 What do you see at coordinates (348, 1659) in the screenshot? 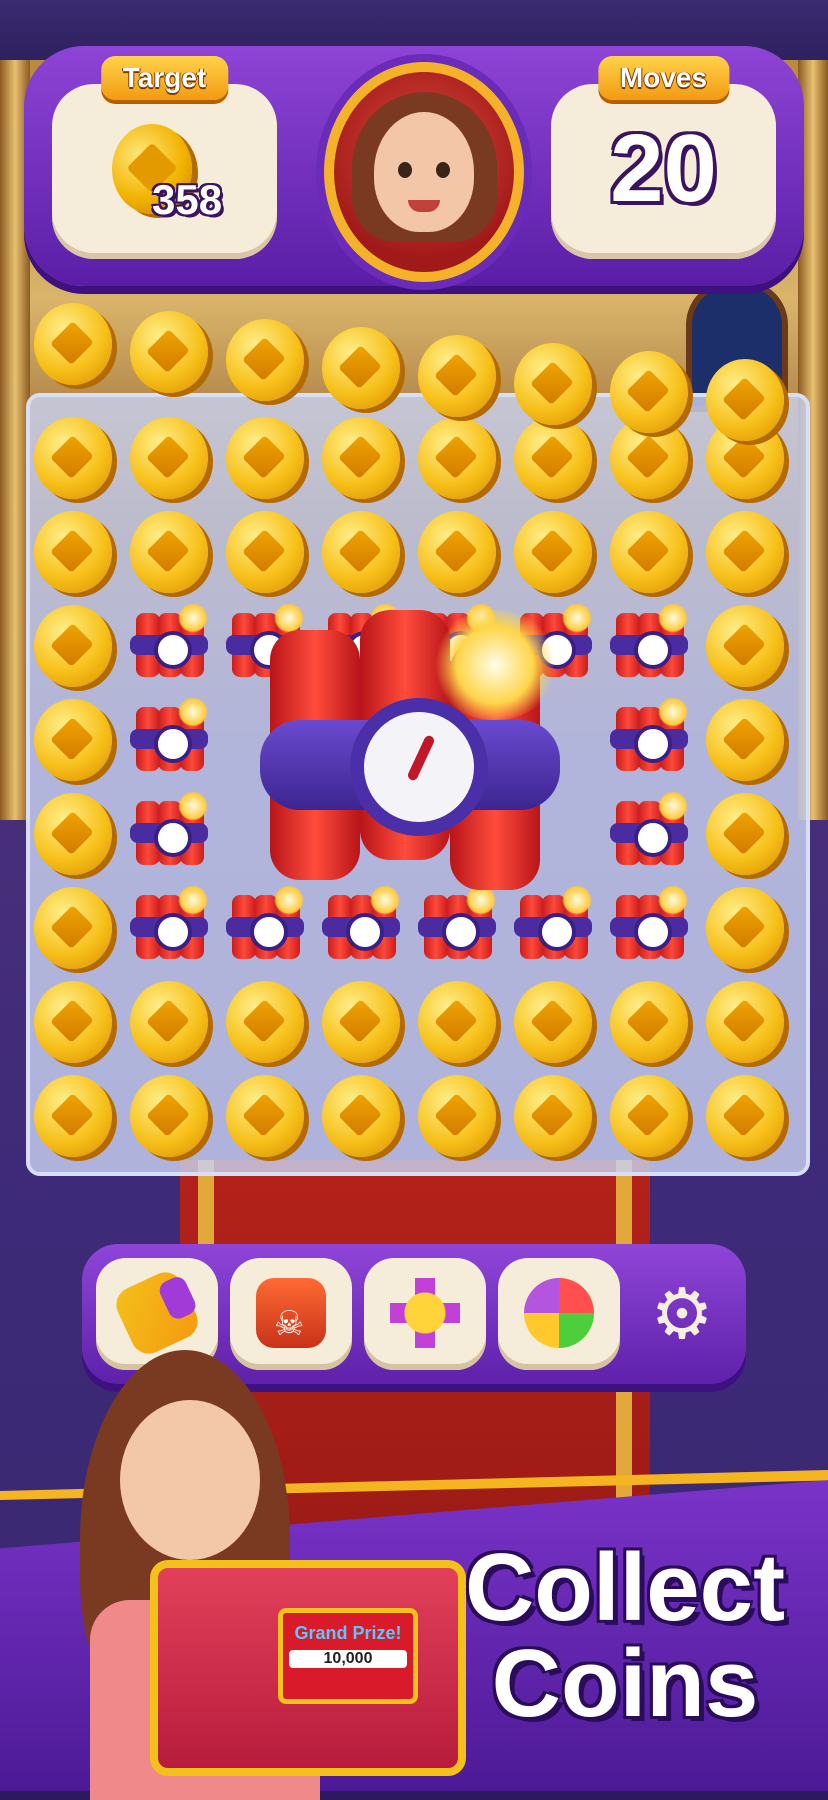
I see `prize-amount: 10,000` at bounding box center [348, 1659].